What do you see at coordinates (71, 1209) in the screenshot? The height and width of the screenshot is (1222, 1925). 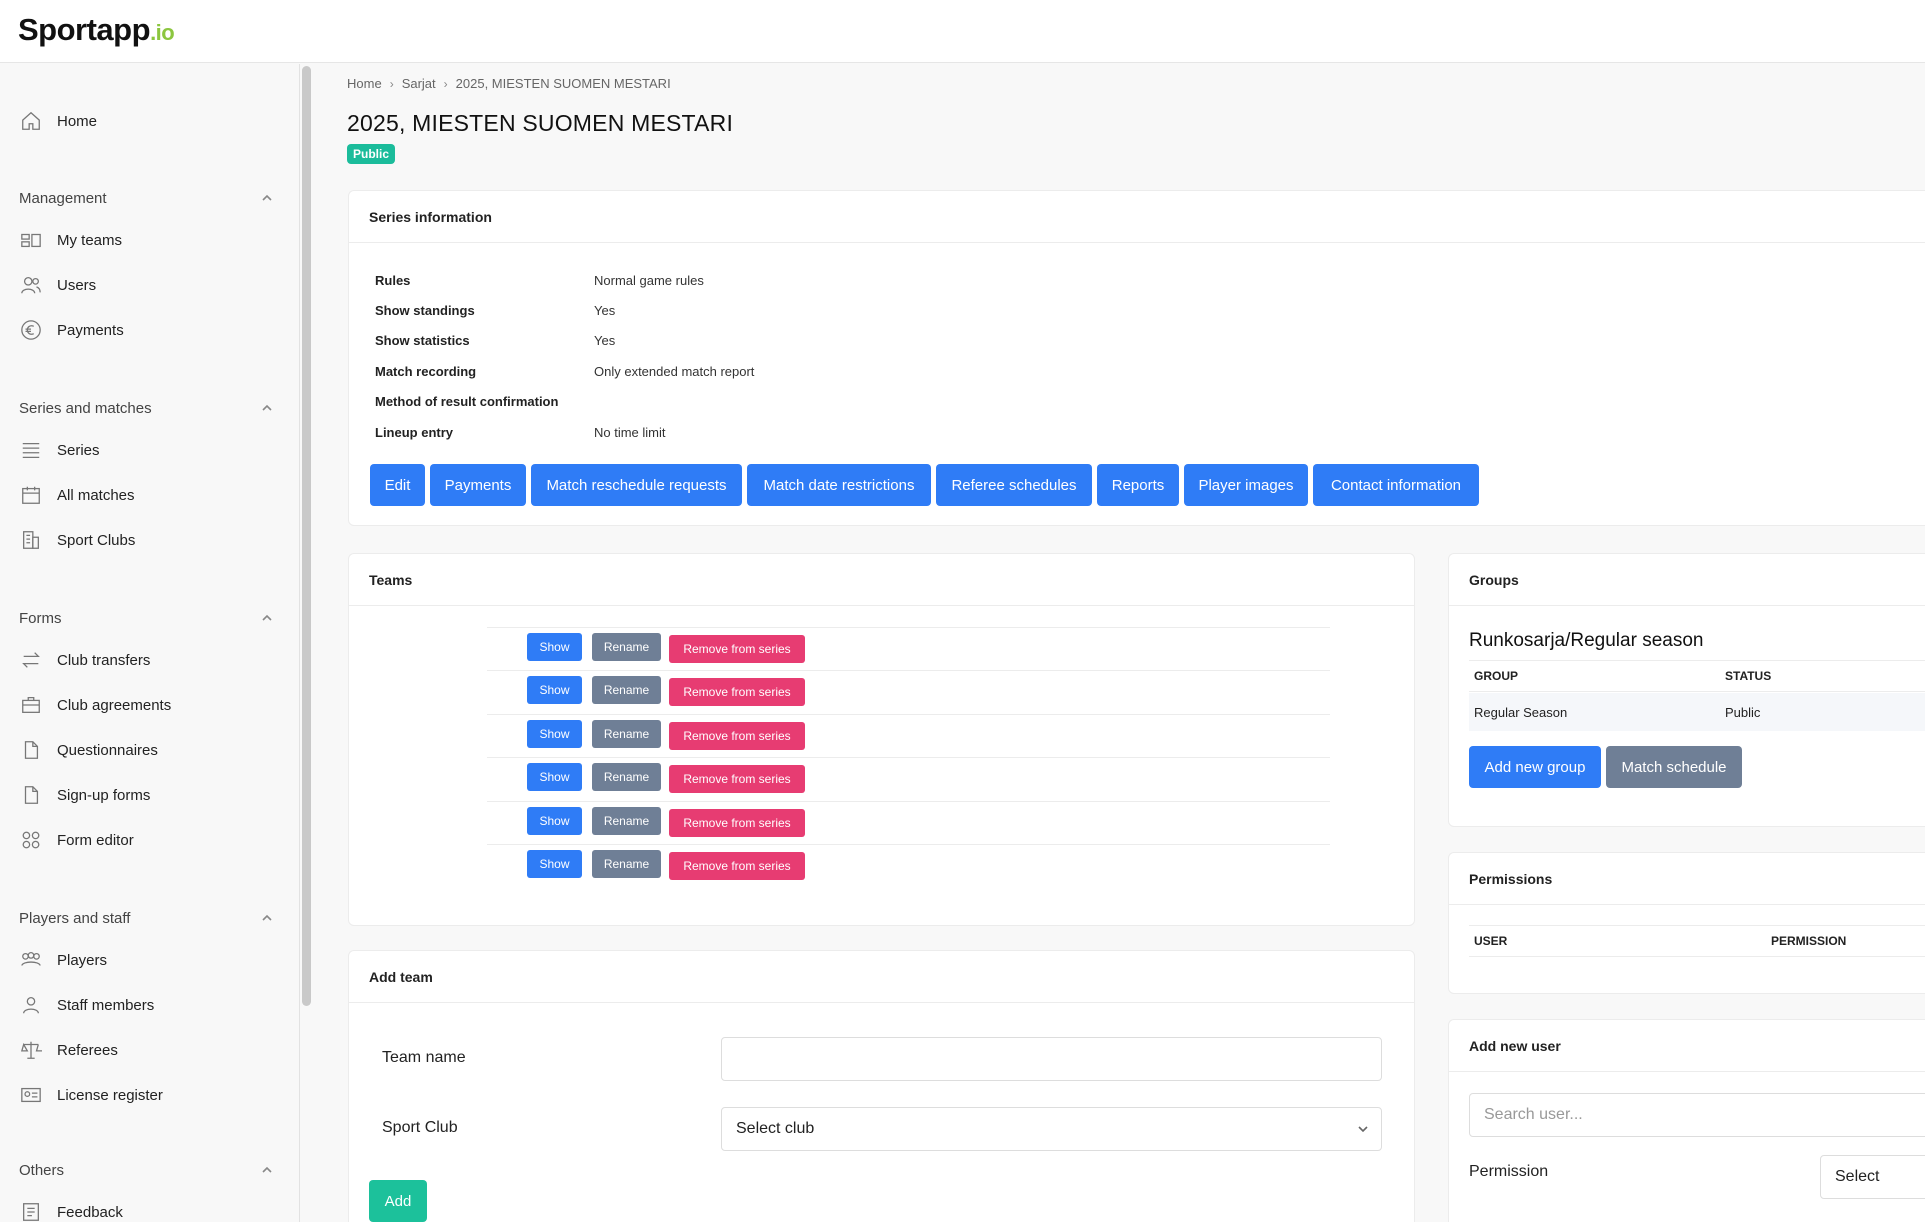 I see `sidebar-item-feedback: Feedback` at bounding box center [71, 1209].